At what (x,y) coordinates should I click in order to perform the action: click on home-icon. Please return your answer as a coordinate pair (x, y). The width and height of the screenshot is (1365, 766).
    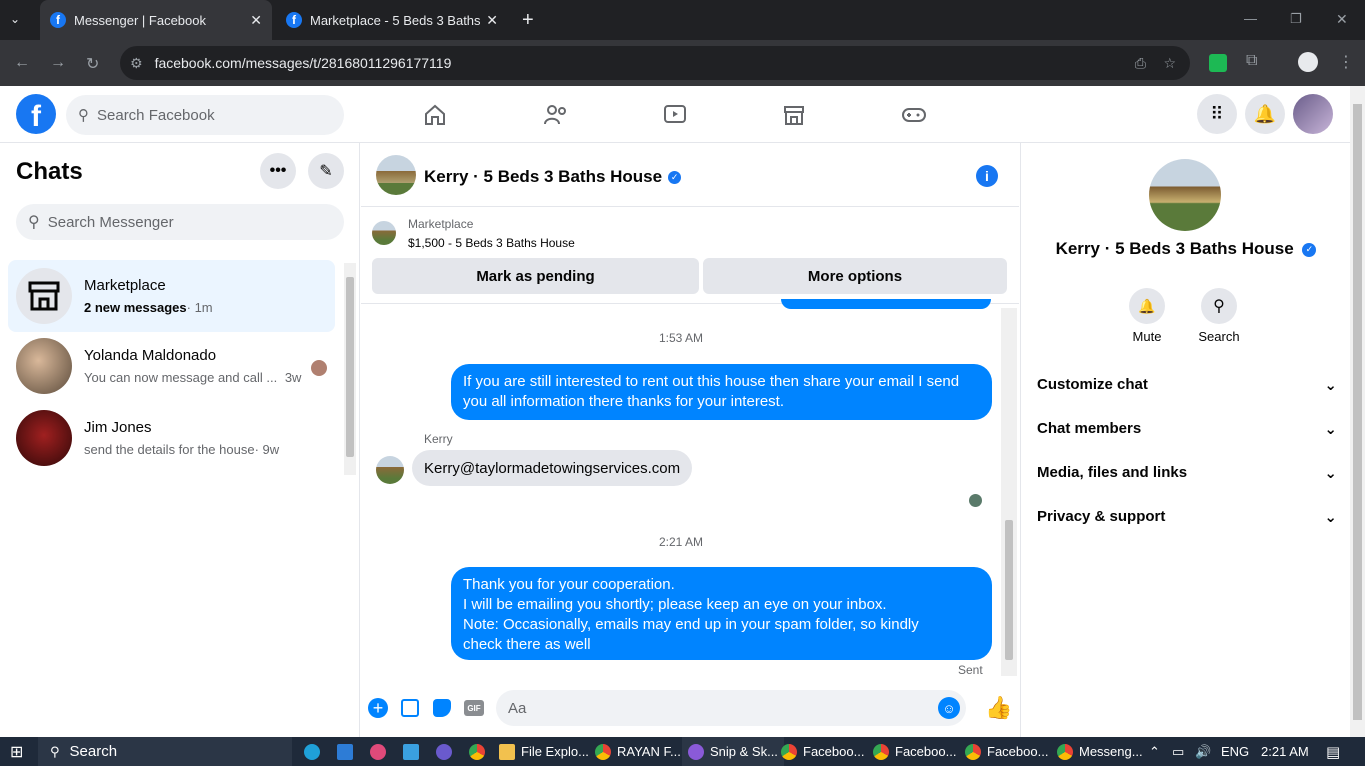
    Looking at the image, I should click on (435, 115).